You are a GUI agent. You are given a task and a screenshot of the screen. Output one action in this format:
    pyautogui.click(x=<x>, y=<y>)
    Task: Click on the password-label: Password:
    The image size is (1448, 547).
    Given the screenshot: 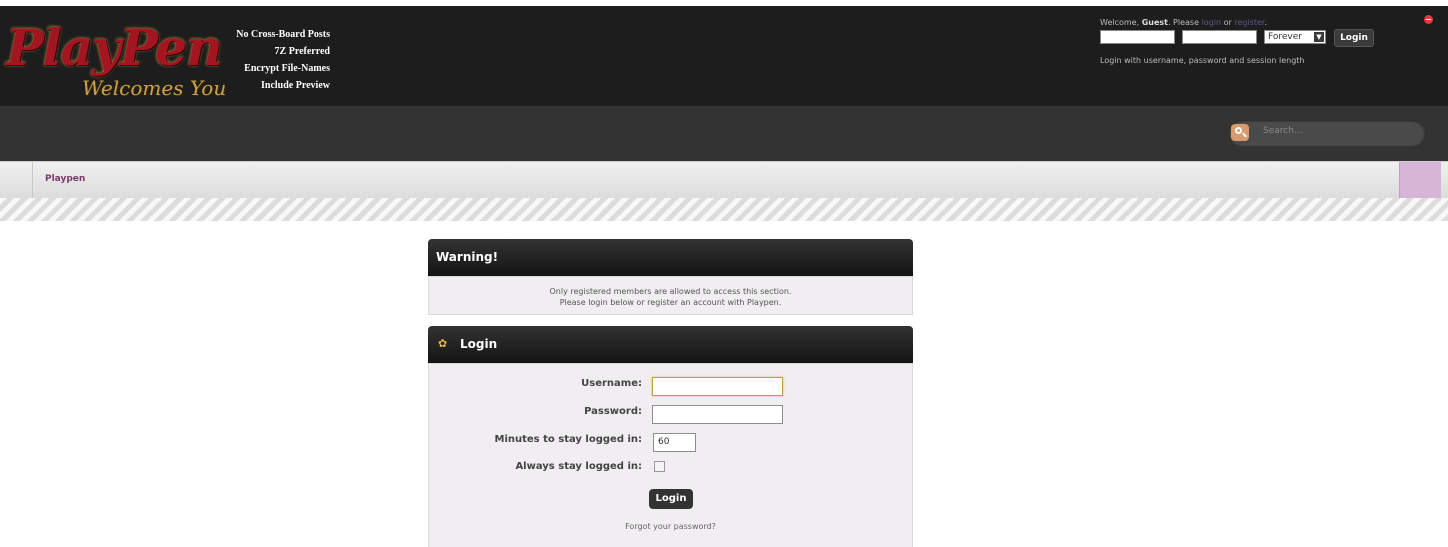 What is the action you would take?
    pyautogui.click(x=613, y=411)
    